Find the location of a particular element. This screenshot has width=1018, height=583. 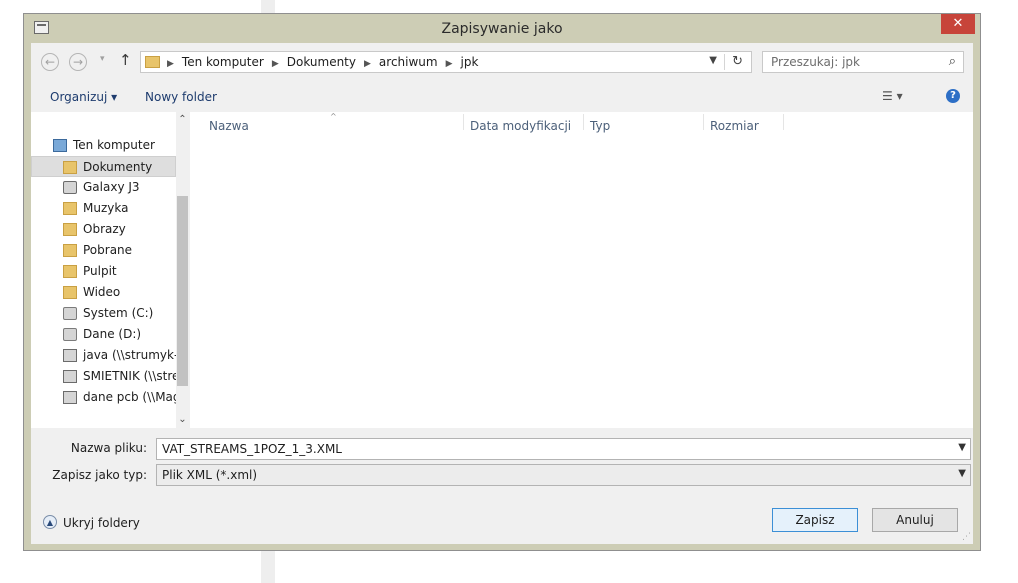

sidebar-item-wideo: Wideo is located at coordinates (103, 292).